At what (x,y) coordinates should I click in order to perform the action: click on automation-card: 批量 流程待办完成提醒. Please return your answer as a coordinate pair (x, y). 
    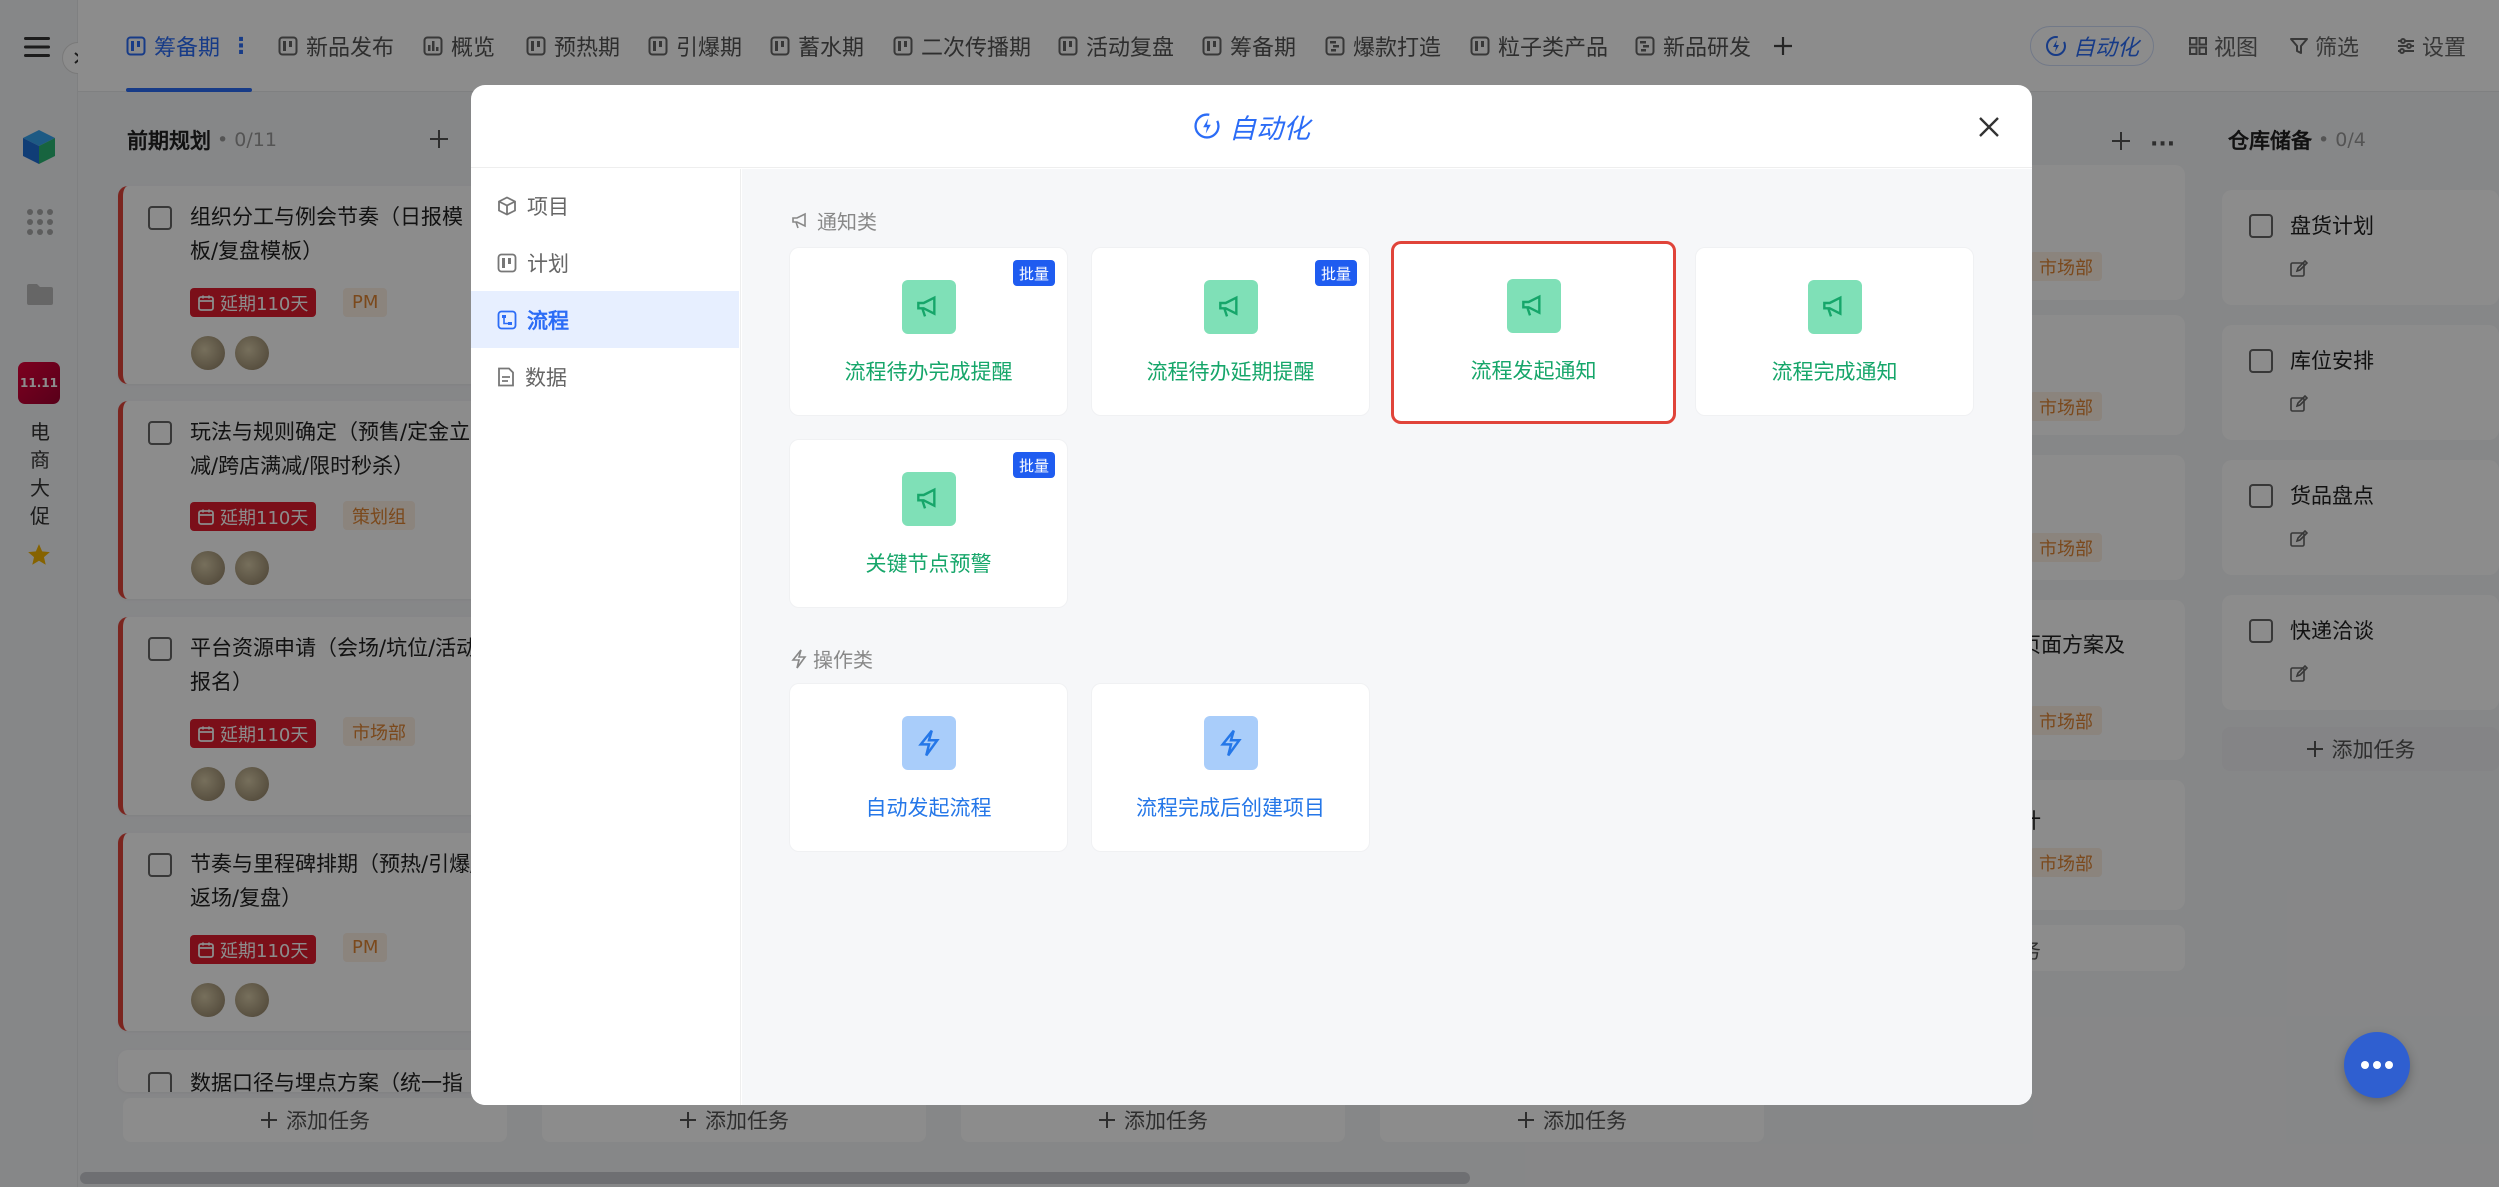
    Looking at the image, I should click on (928, 331).